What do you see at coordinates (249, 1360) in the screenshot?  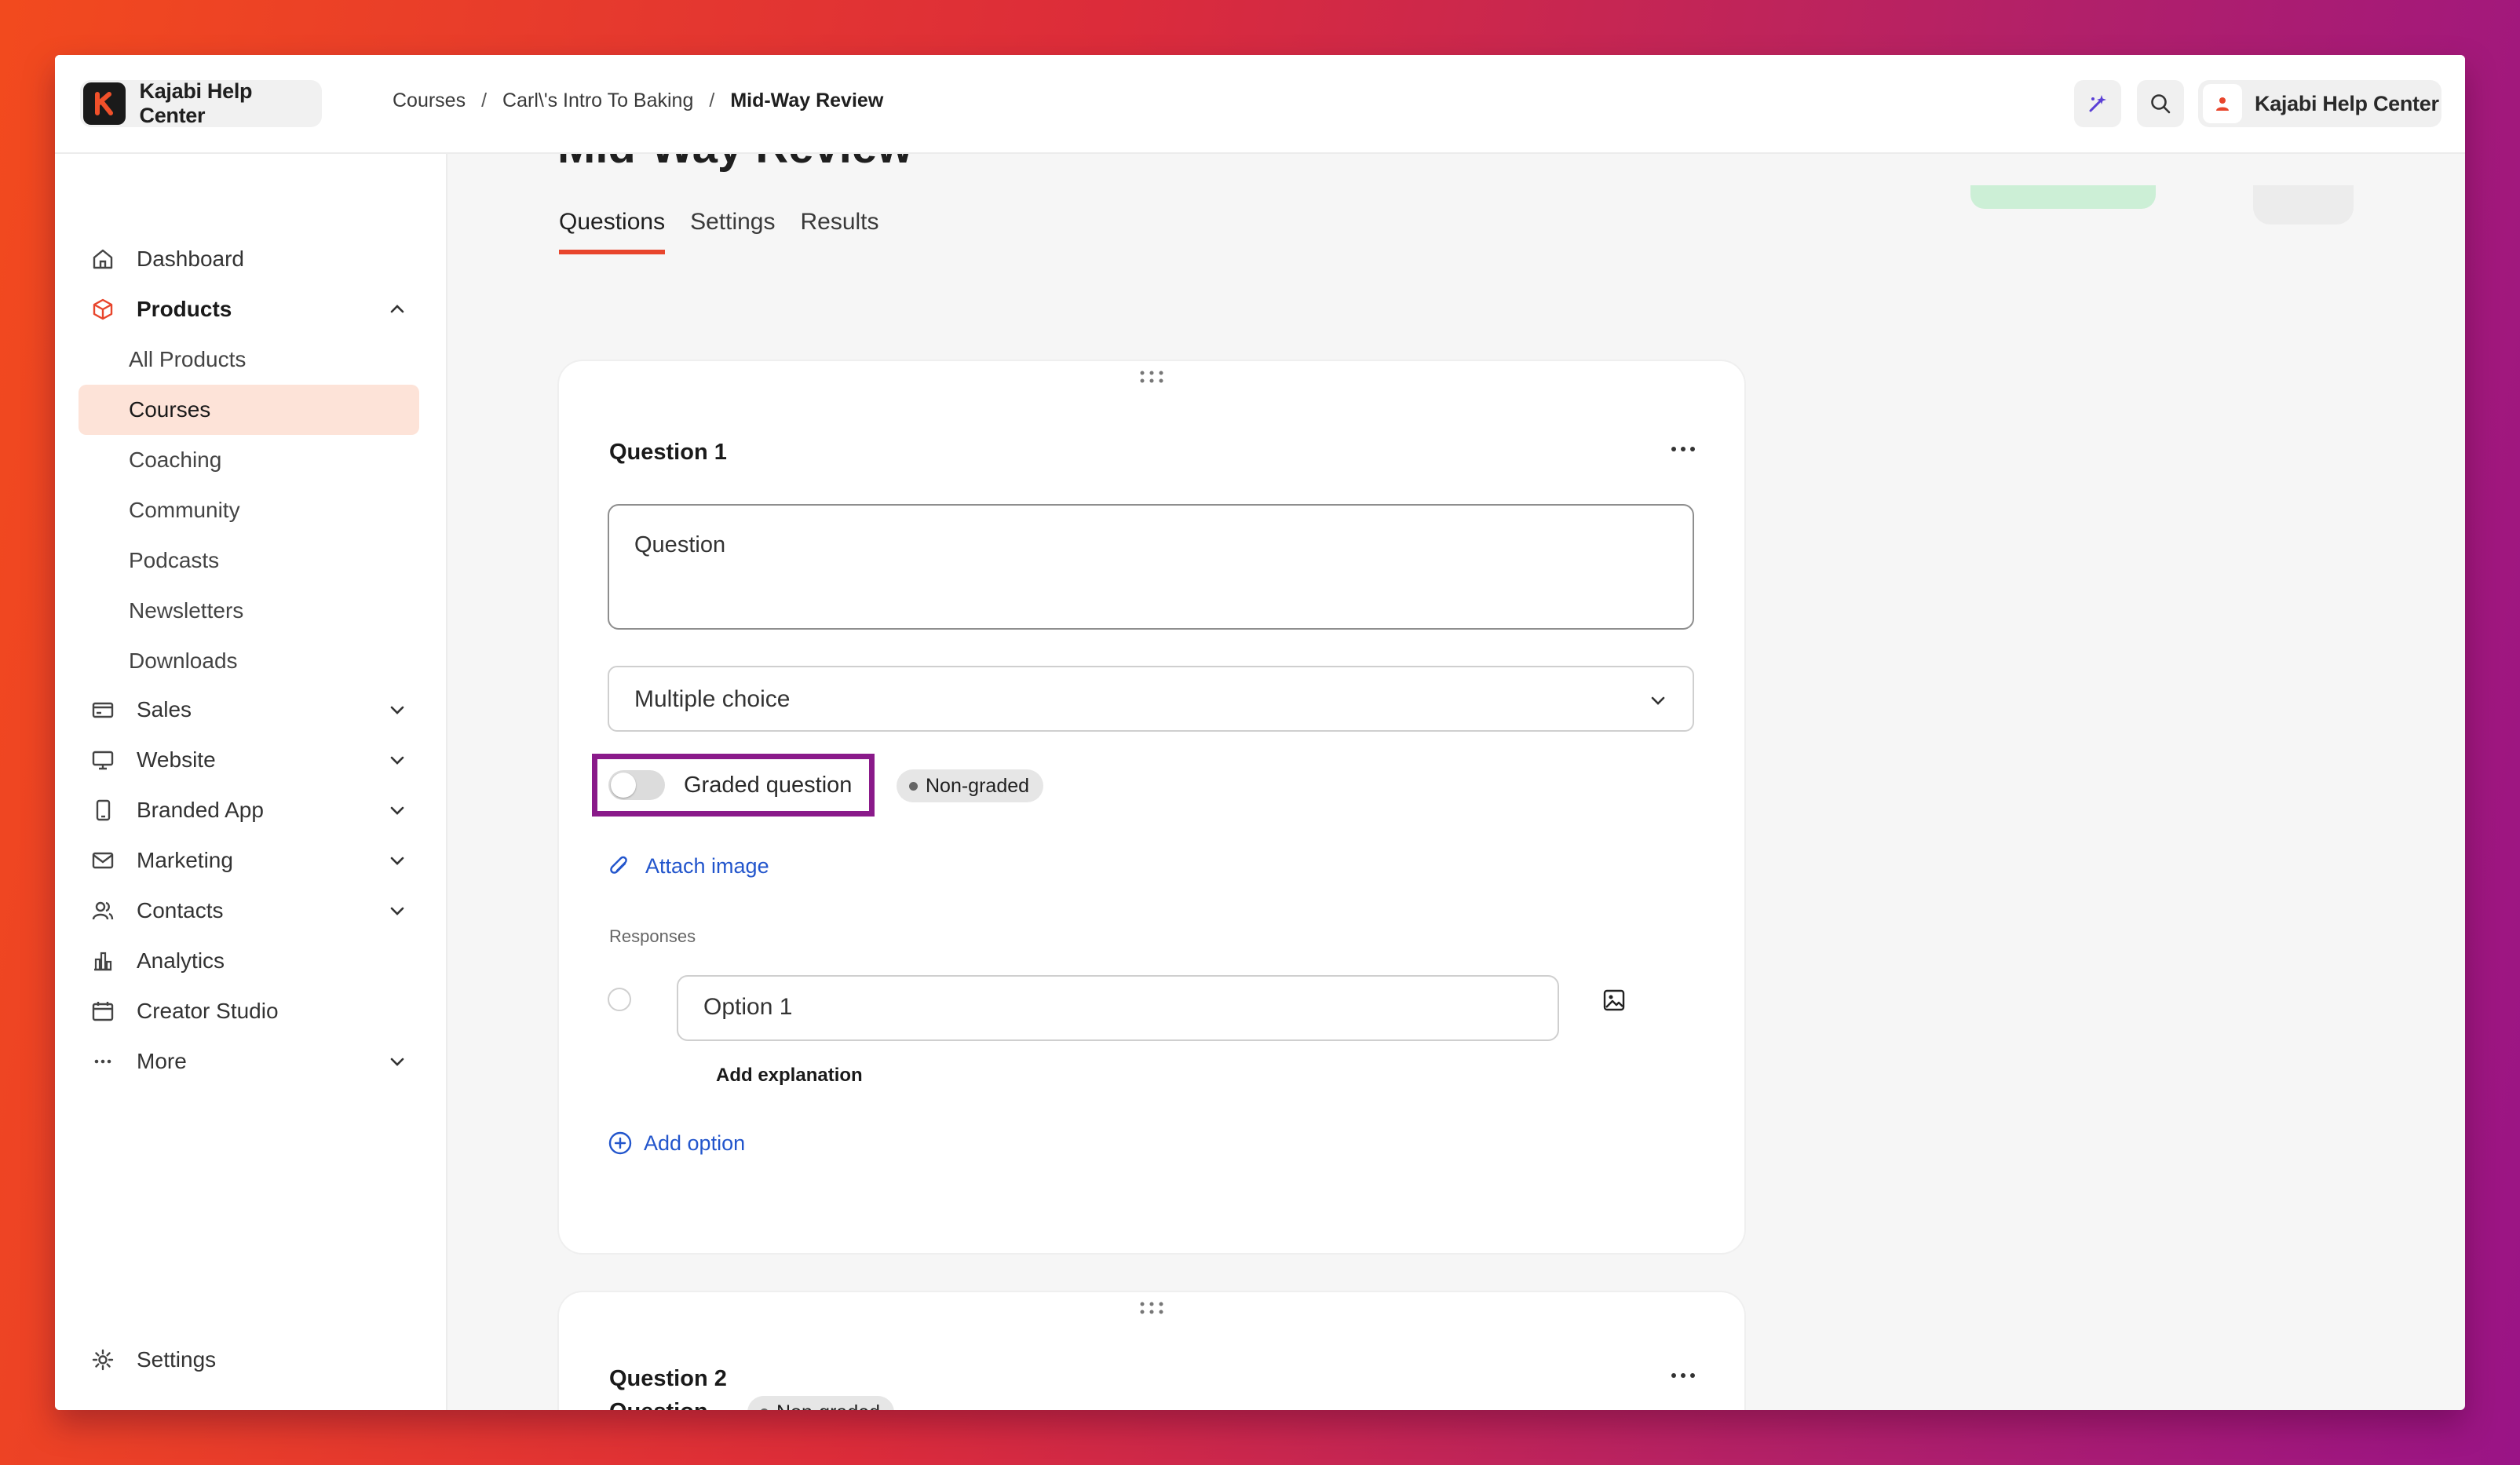 I see `sidebar-item-settings: Settings` at bounding box center [249, 1360].